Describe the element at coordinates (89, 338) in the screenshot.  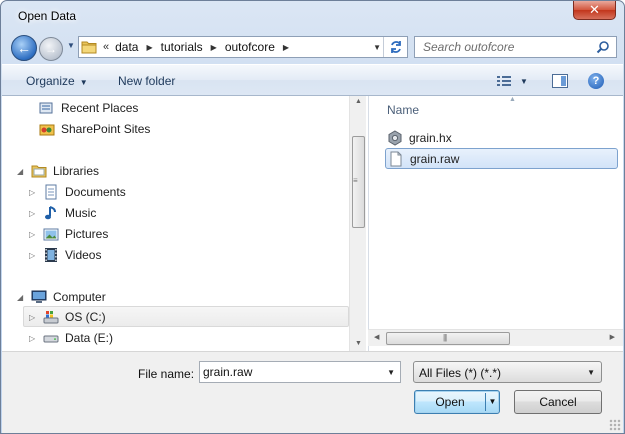
I see `nav-label: Data (E:)` at that location.